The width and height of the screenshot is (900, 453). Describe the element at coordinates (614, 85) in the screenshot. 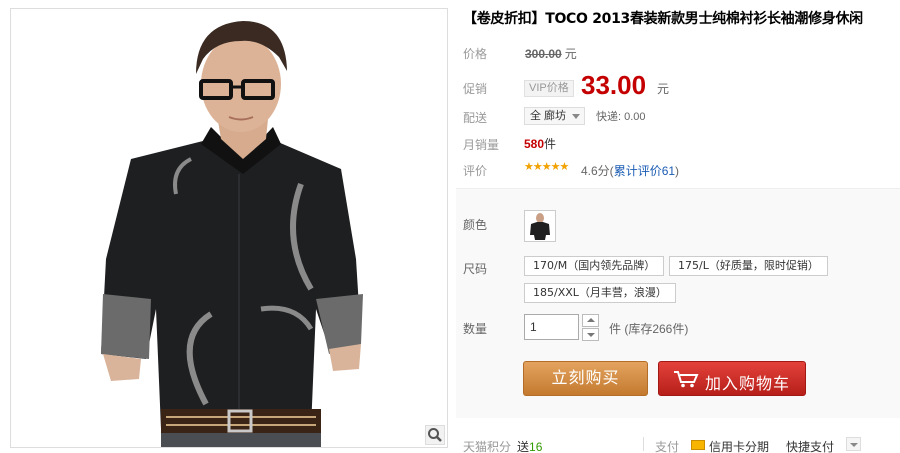

I see `promo-price: 33.00` at that location.